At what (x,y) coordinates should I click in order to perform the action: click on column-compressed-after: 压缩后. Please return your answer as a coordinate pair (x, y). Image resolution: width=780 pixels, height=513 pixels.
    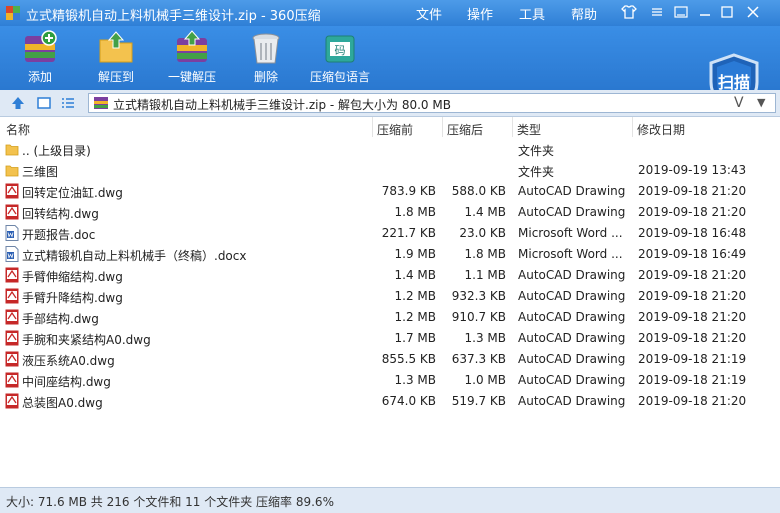
    Looking at the image, I should click on (465, 129).